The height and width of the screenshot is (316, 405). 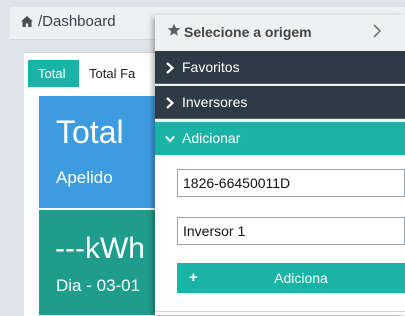 I want to click on tab-total: Total, so click(x=53, y=73).